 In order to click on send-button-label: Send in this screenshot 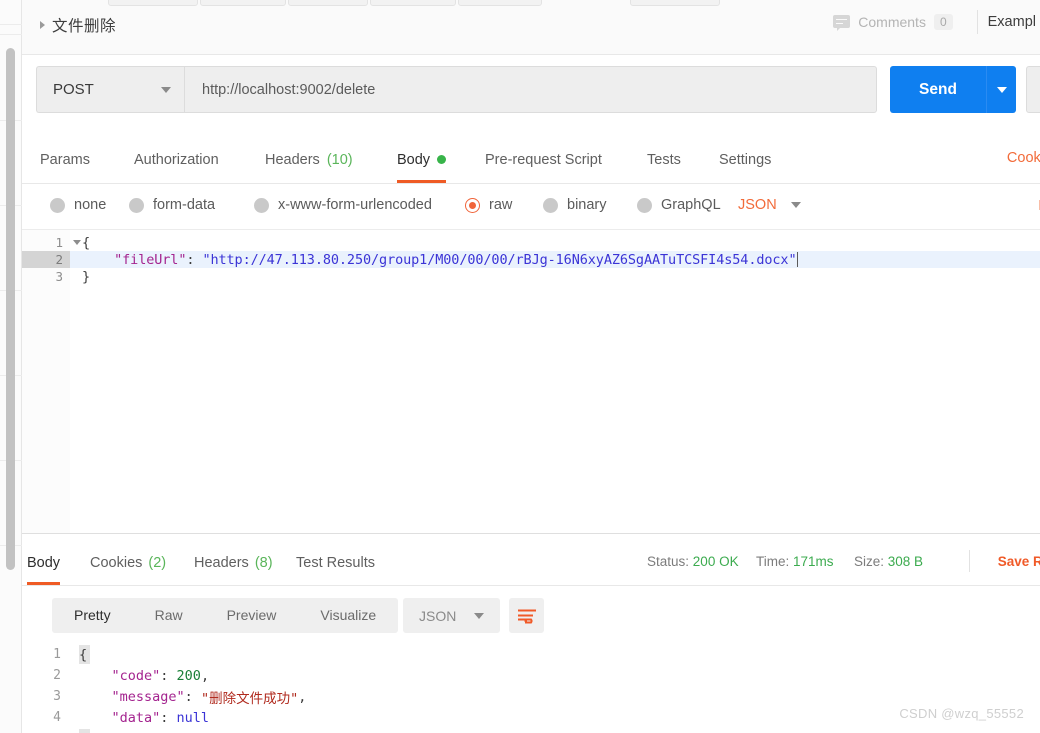, I will do `click(938, 89)`.